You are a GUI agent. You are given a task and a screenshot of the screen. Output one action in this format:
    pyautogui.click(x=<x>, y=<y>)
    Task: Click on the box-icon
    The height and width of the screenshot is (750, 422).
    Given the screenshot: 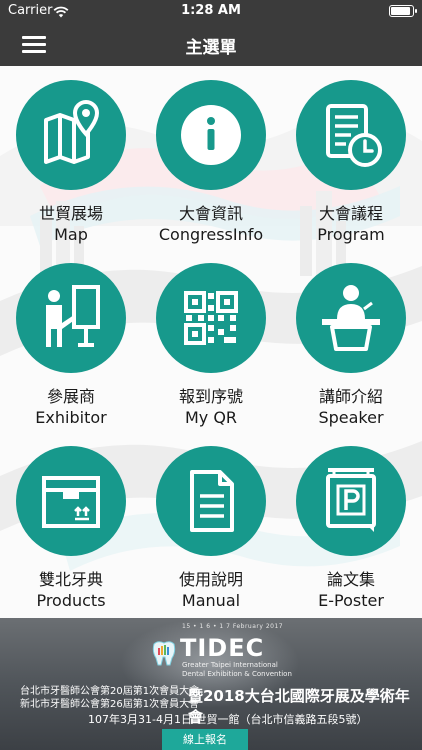 What is the action you would take?
    pyautogui.click(x=71, y=501)
    